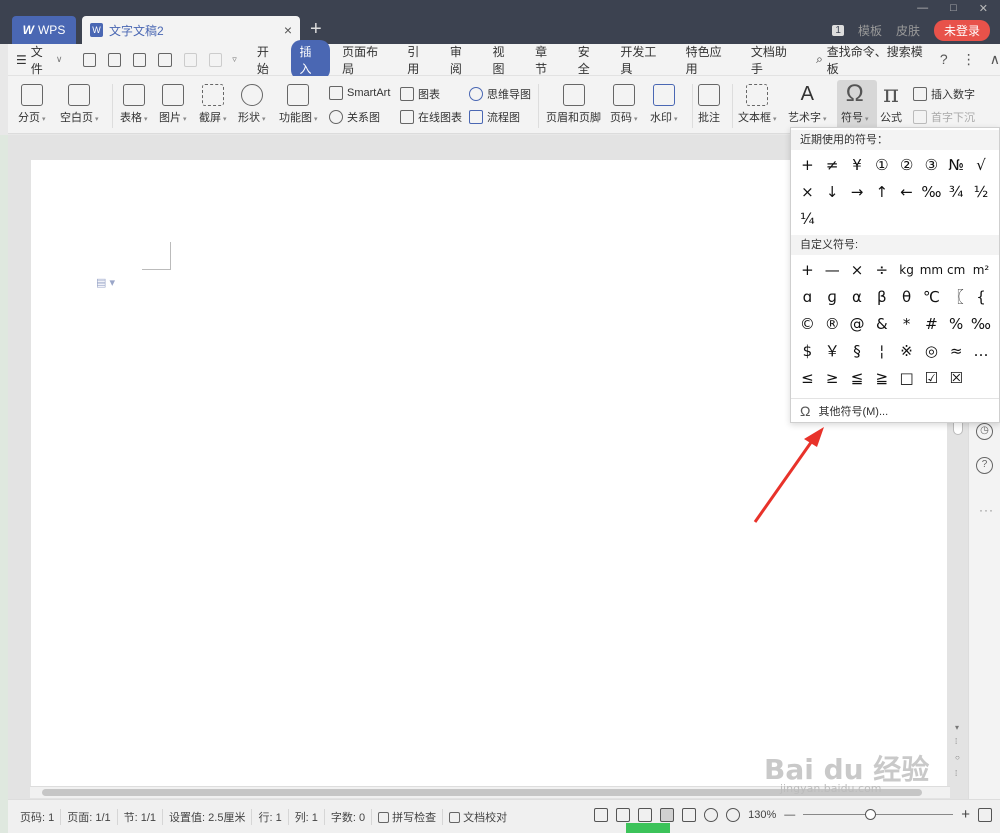 This screenshot has height=833, width=1000. What do you see at coordinates (31, 104) in the screenshot?
I see `page-break-button: 分页` at bounding box center [31, 104].